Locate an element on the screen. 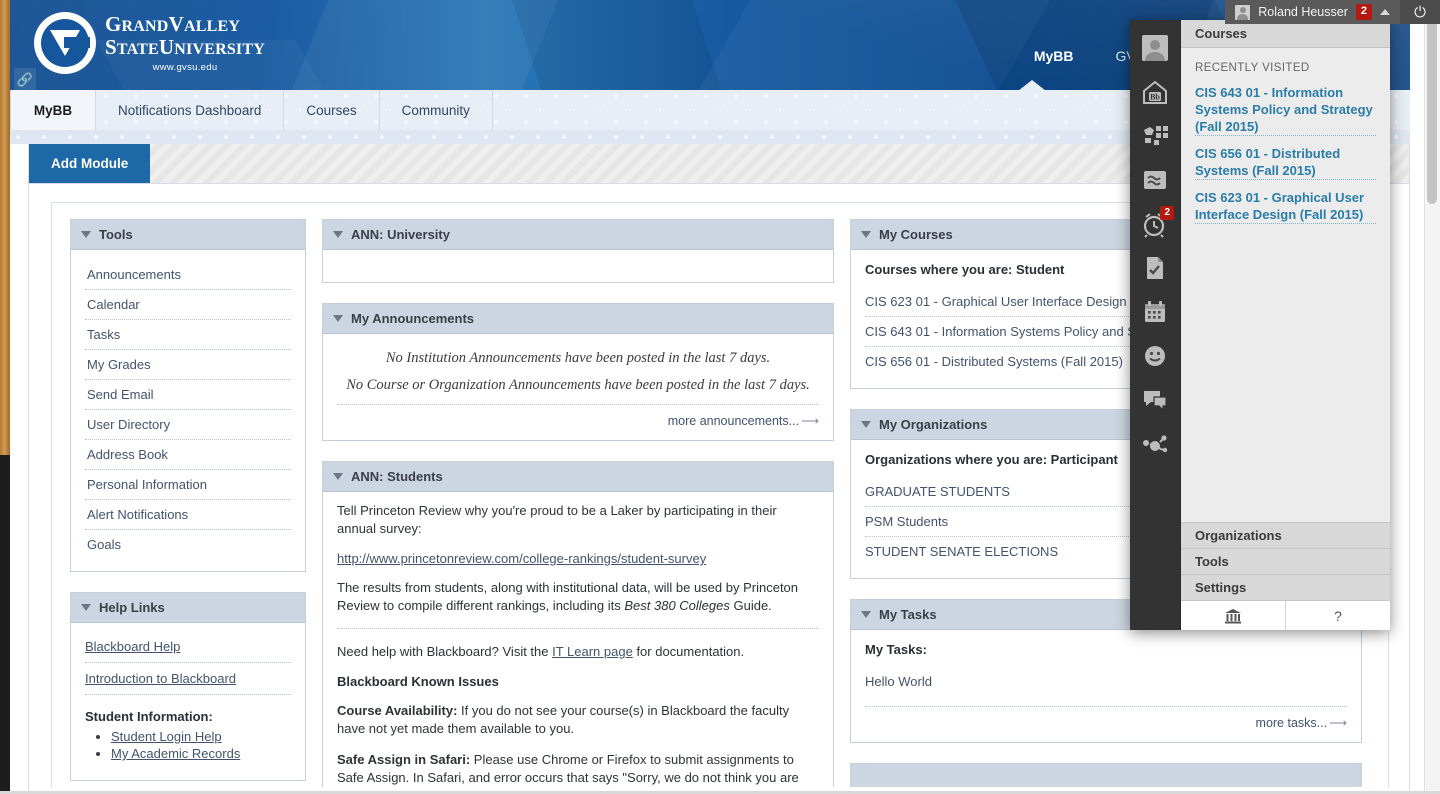 The image size is (1440, 794). panel-icon-rail: Bb 2 is located at coordinates (1155, 325).